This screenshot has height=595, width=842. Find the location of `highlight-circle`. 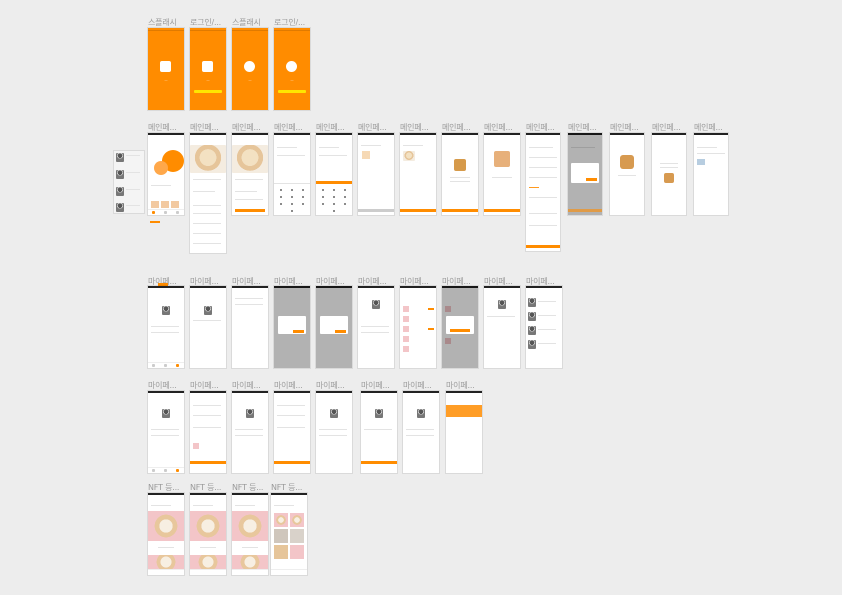

highlight-circle is located at coordinates (161, 168).